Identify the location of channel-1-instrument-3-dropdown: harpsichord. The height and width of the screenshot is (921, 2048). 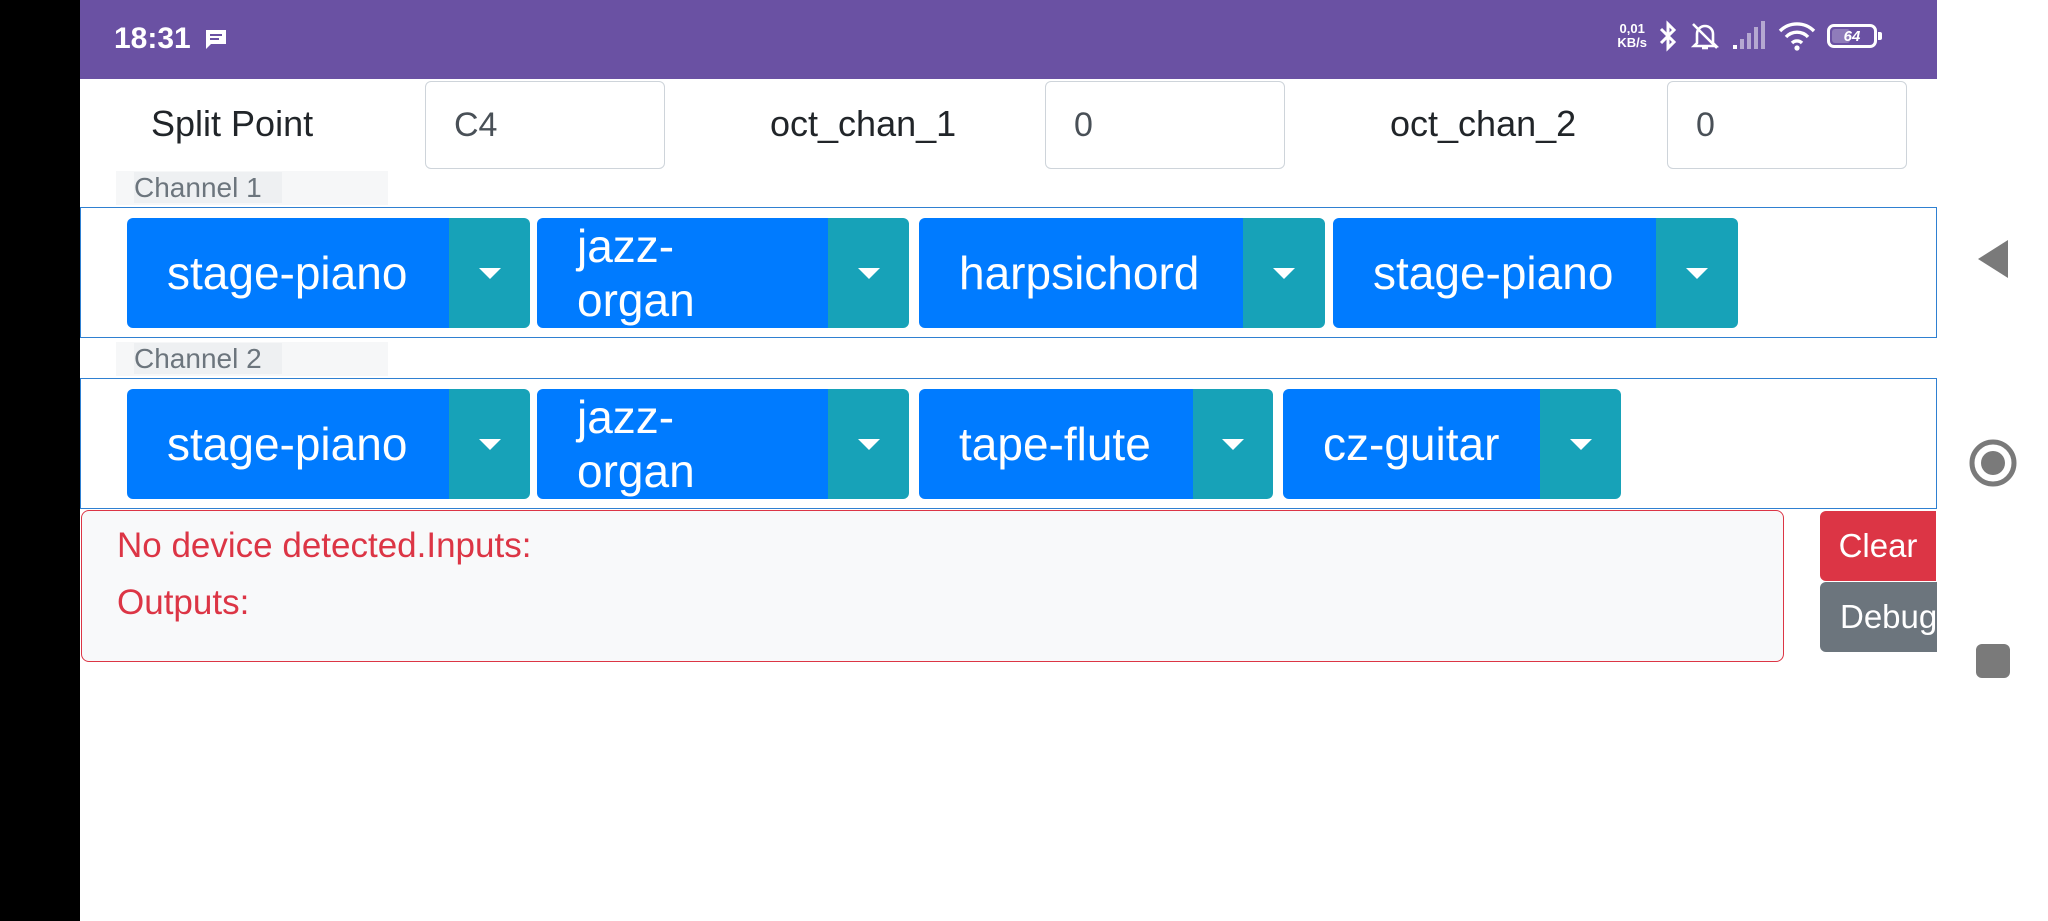
(1122, 273).